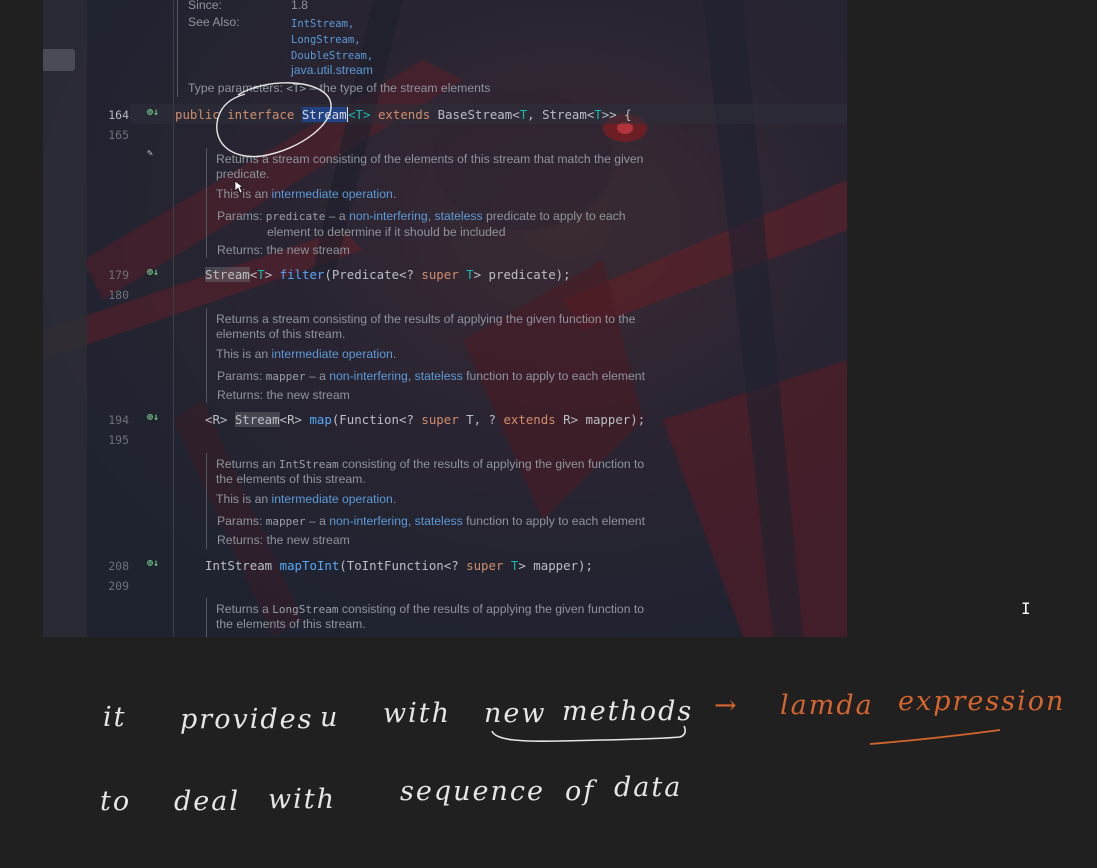 The height and width of the screenshot is (868, 1097). Describe the element at coordinates (1026, 608) in the screenshot. I see `text-cursor-icon: I` at that location.